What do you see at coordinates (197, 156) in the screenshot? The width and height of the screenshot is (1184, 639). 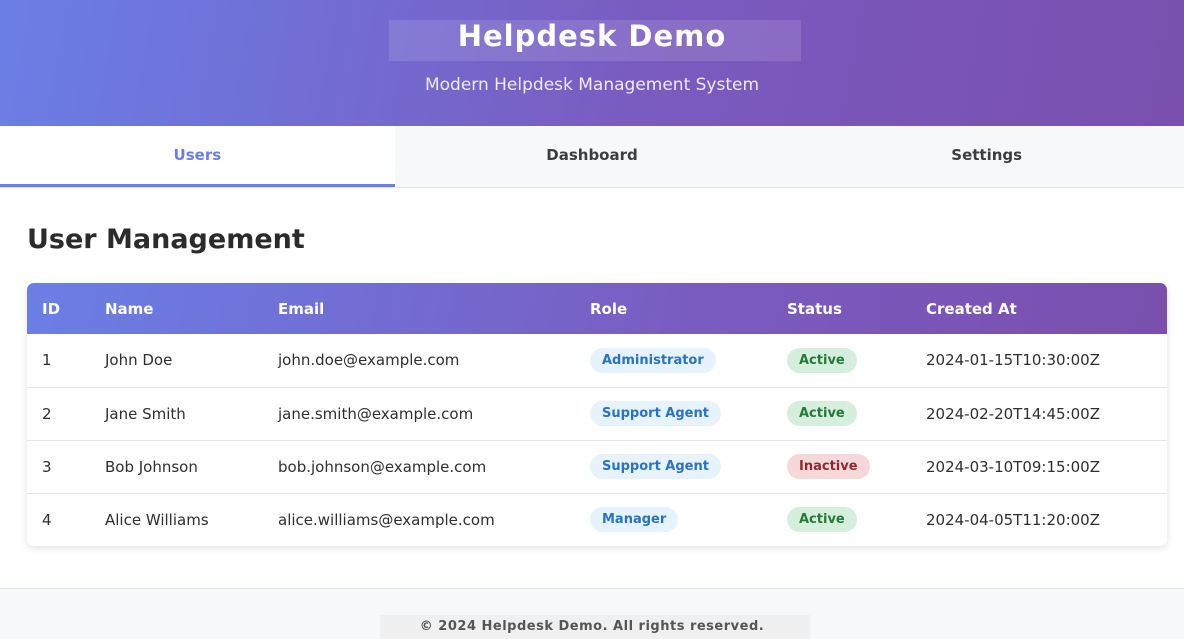 I see `tab-users: Users` at bounding box center [197, 156].